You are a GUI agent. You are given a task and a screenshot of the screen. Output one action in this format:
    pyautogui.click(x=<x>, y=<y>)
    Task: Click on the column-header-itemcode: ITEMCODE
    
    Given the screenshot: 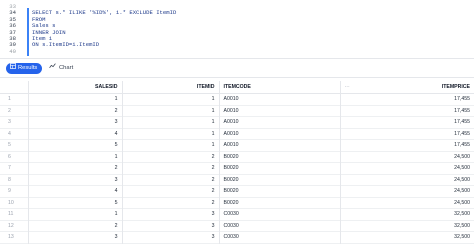 What is the action you would take?
    pyautogui.click(x=280, y=87)
    